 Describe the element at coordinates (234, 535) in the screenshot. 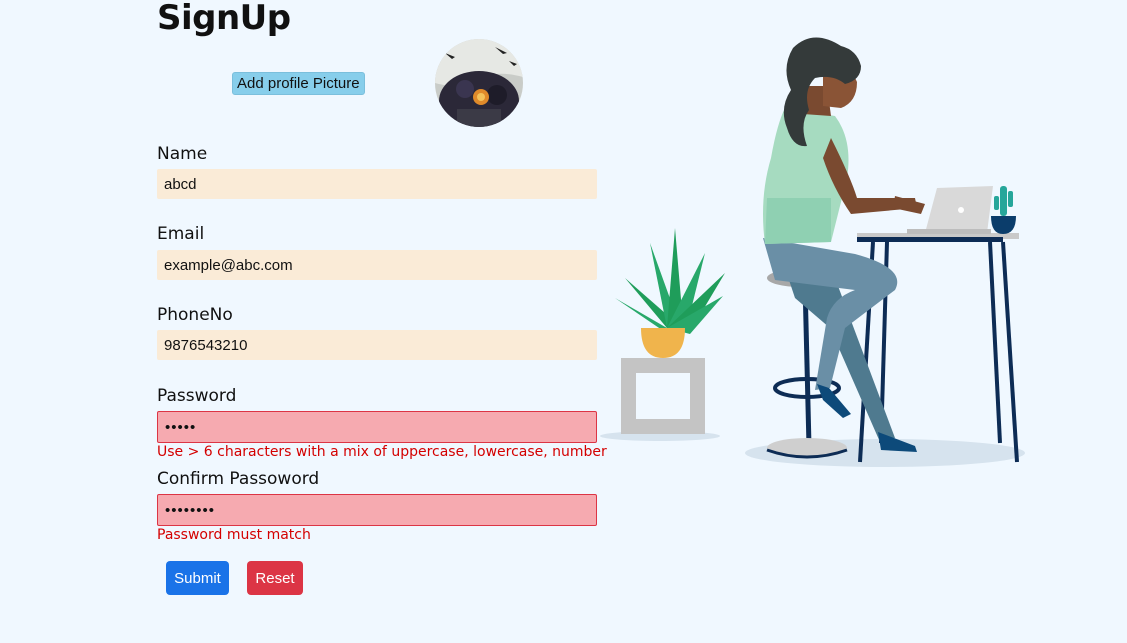

I see `confirm-password-error: Password must match` at that location.